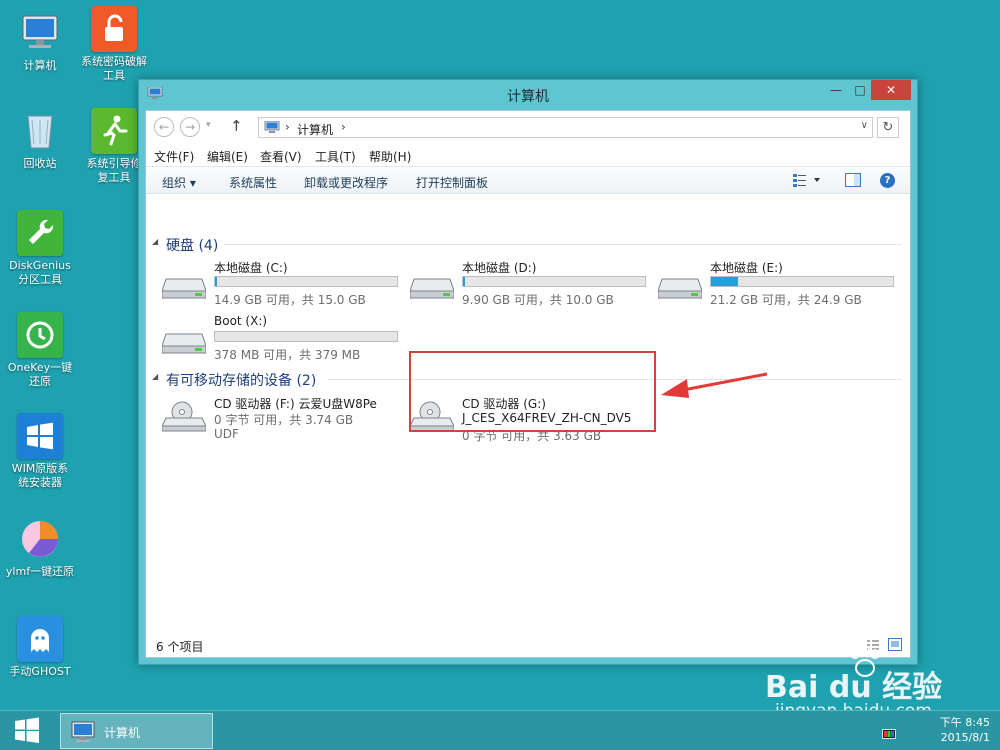  I want to click on drive-x: Boot (X:) 378 MB 可用，共 379 MB, so click(282, 339).